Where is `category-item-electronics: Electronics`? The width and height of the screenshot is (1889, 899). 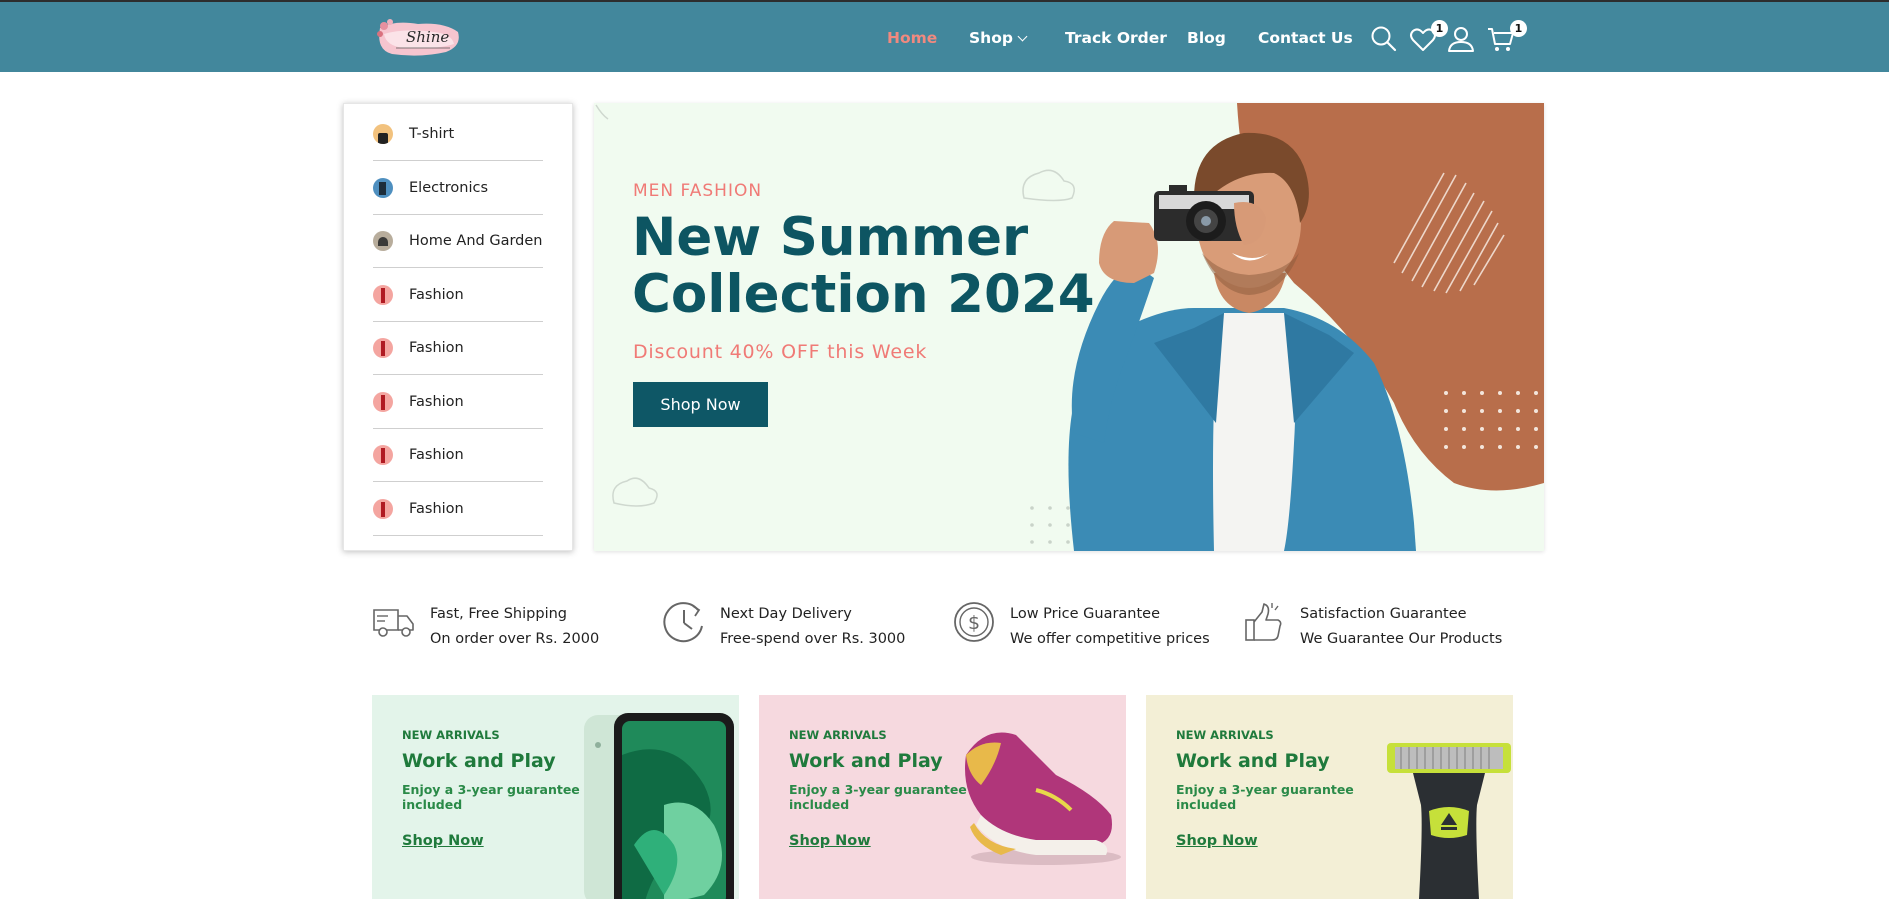 category-item-electronics: Electronics is located at coordinates (458, 188).